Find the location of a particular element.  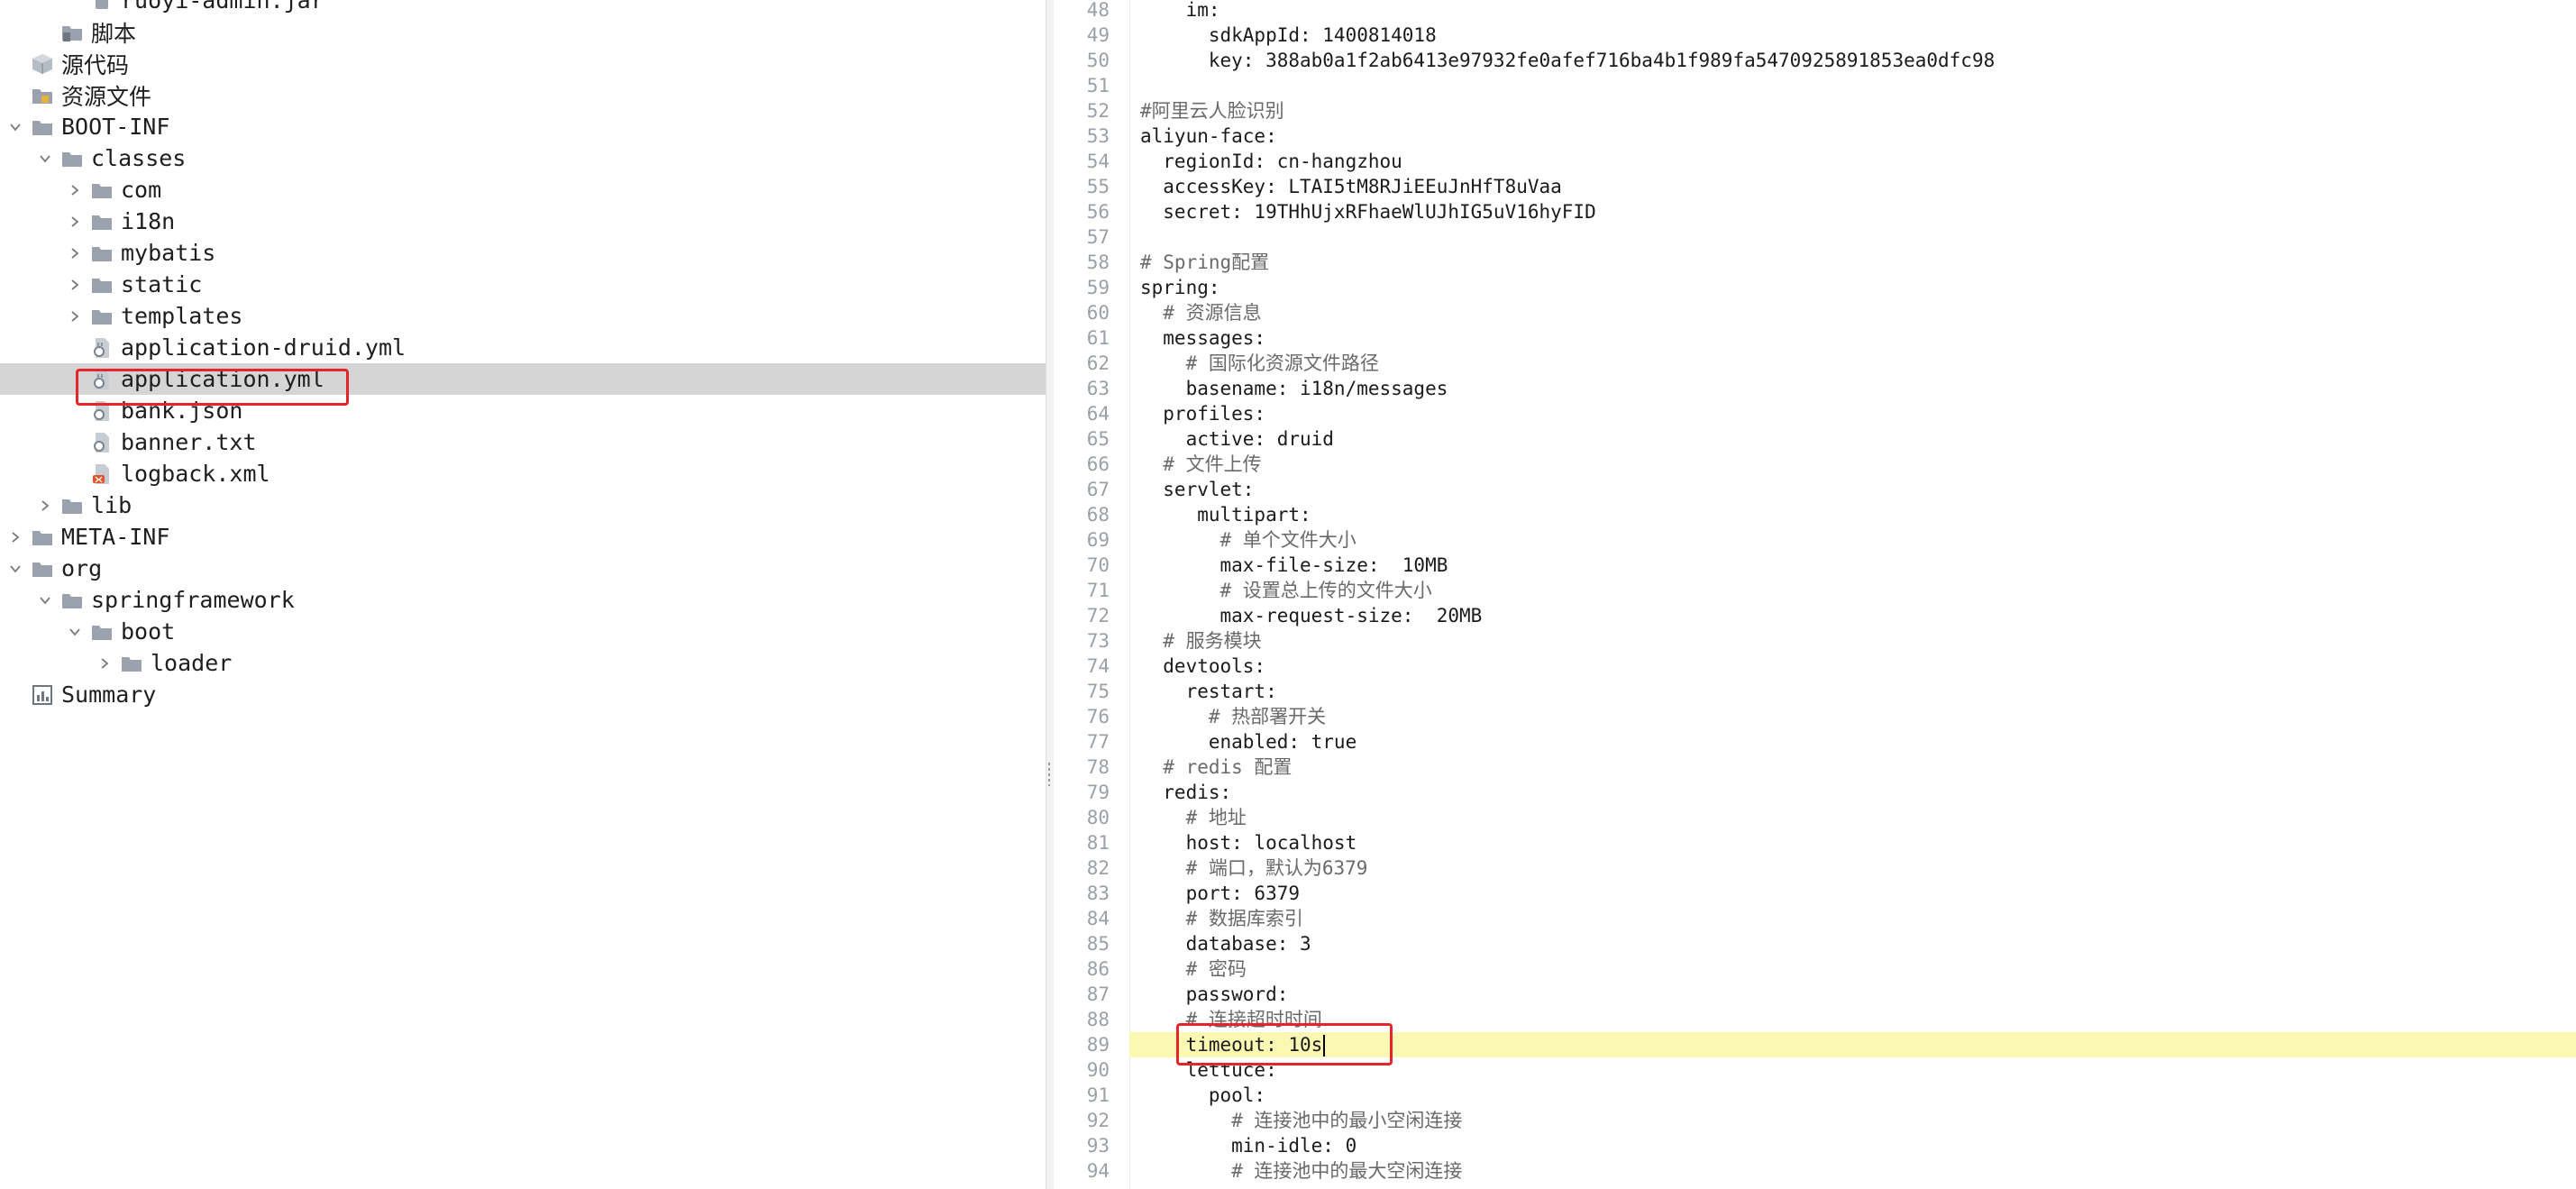

code-line: # 资源信息 is located at coordinates (1200, 312).